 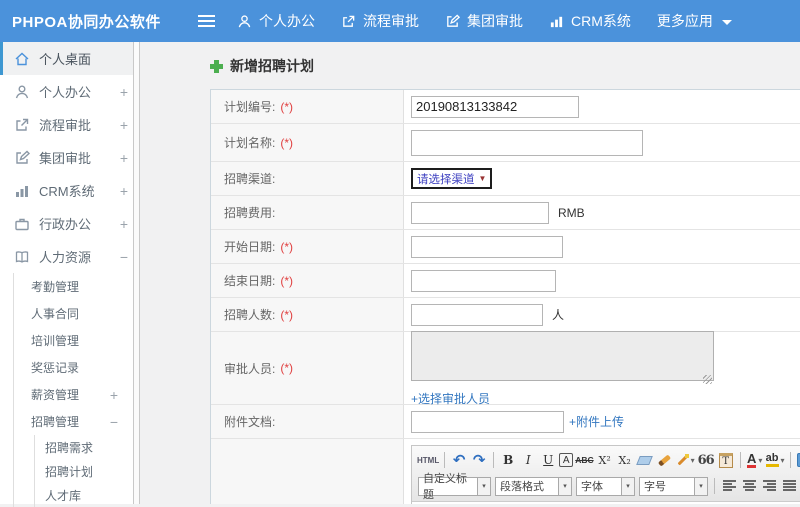 I want to click on sidebar-item-hr-contract: 人事合同, so click(x=77, y=313).